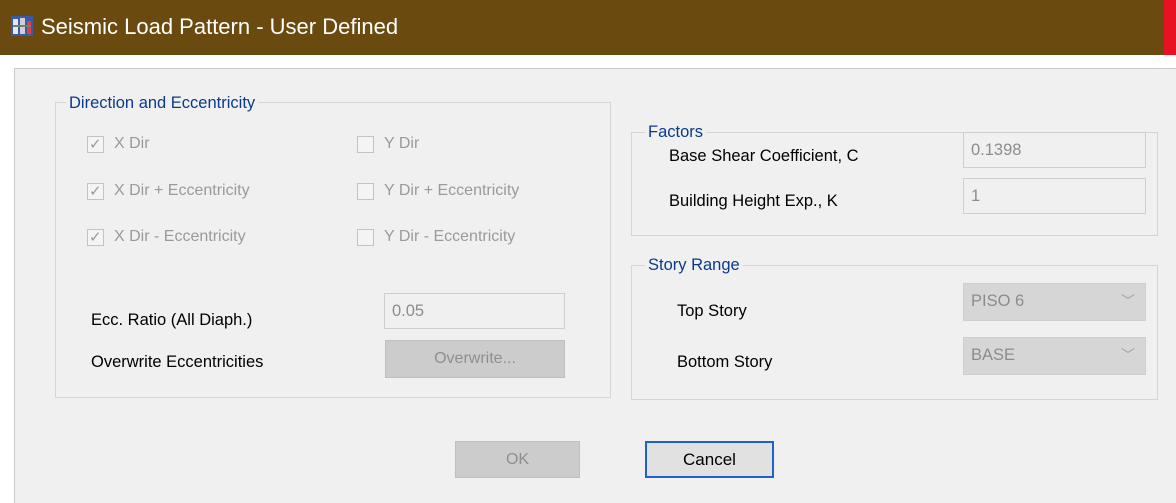 The height and width of the screenshot is (503, 1176). I want to click on close-button-edge, so click(1170, 27).